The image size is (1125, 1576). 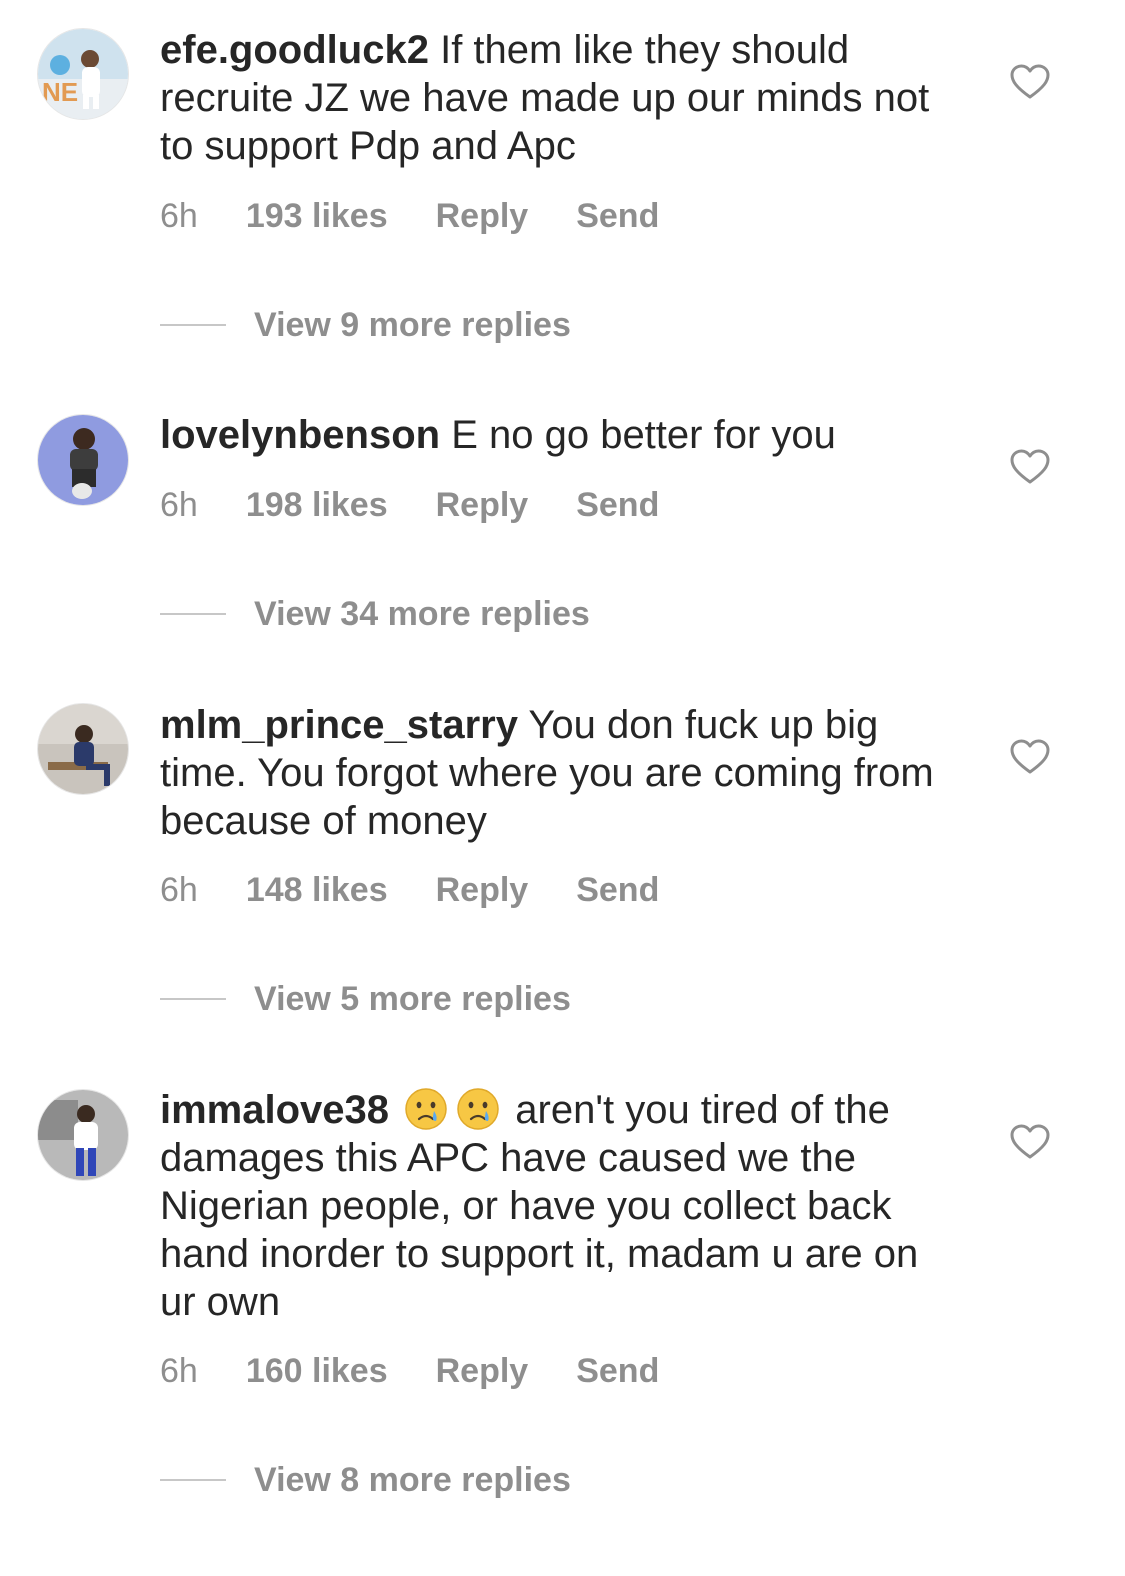 I want to click on avatar-image: NE, so click(x=83, y=74).